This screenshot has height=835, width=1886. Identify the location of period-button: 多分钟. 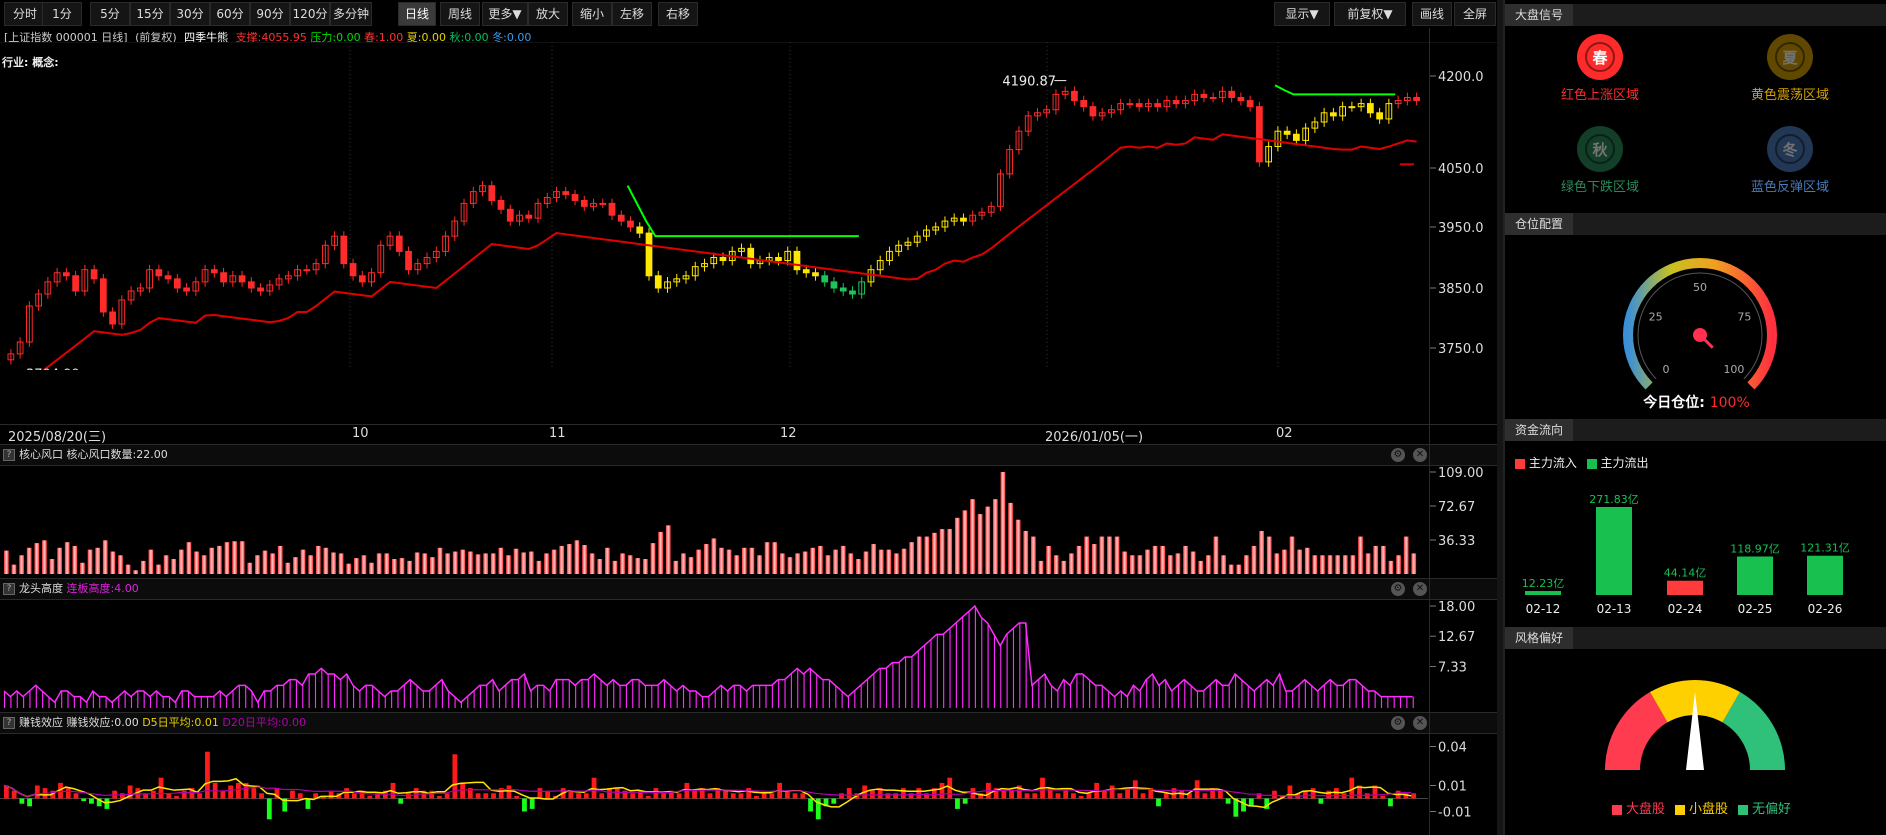
(351, 14).